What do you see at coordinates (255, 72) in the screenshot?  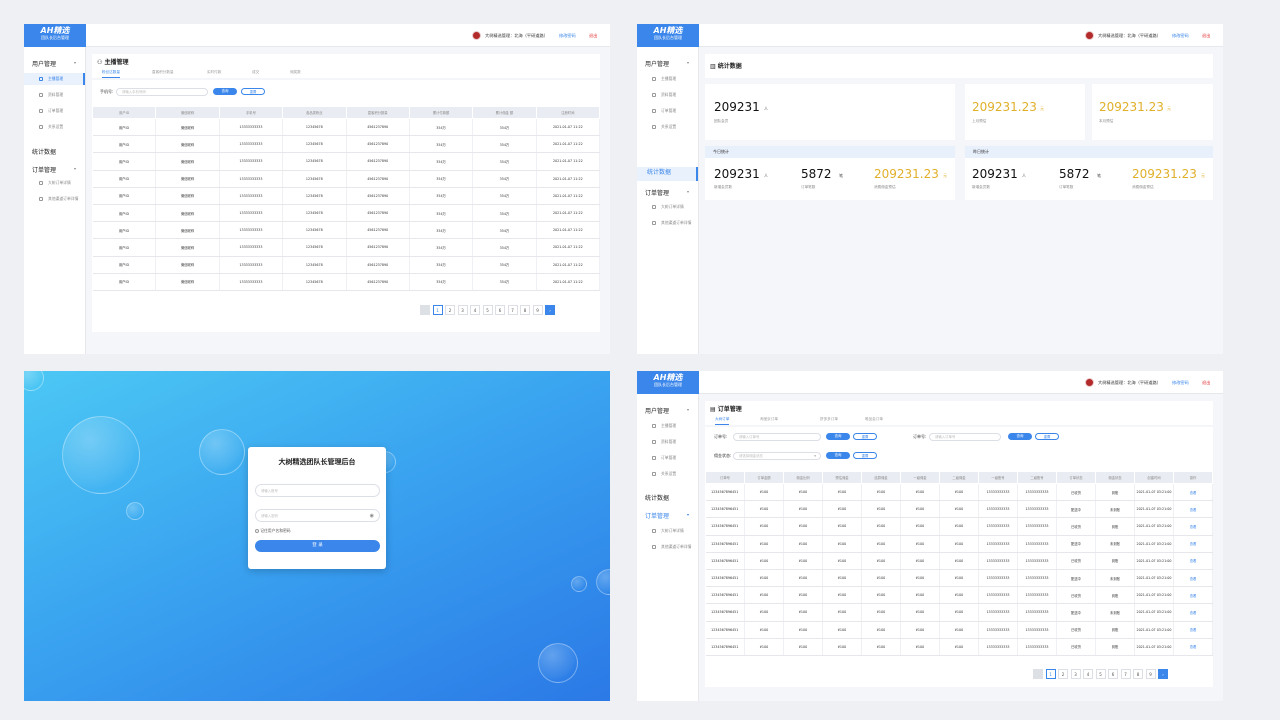 I see `tab-deal: 成交` at bounding box center [255, 72].